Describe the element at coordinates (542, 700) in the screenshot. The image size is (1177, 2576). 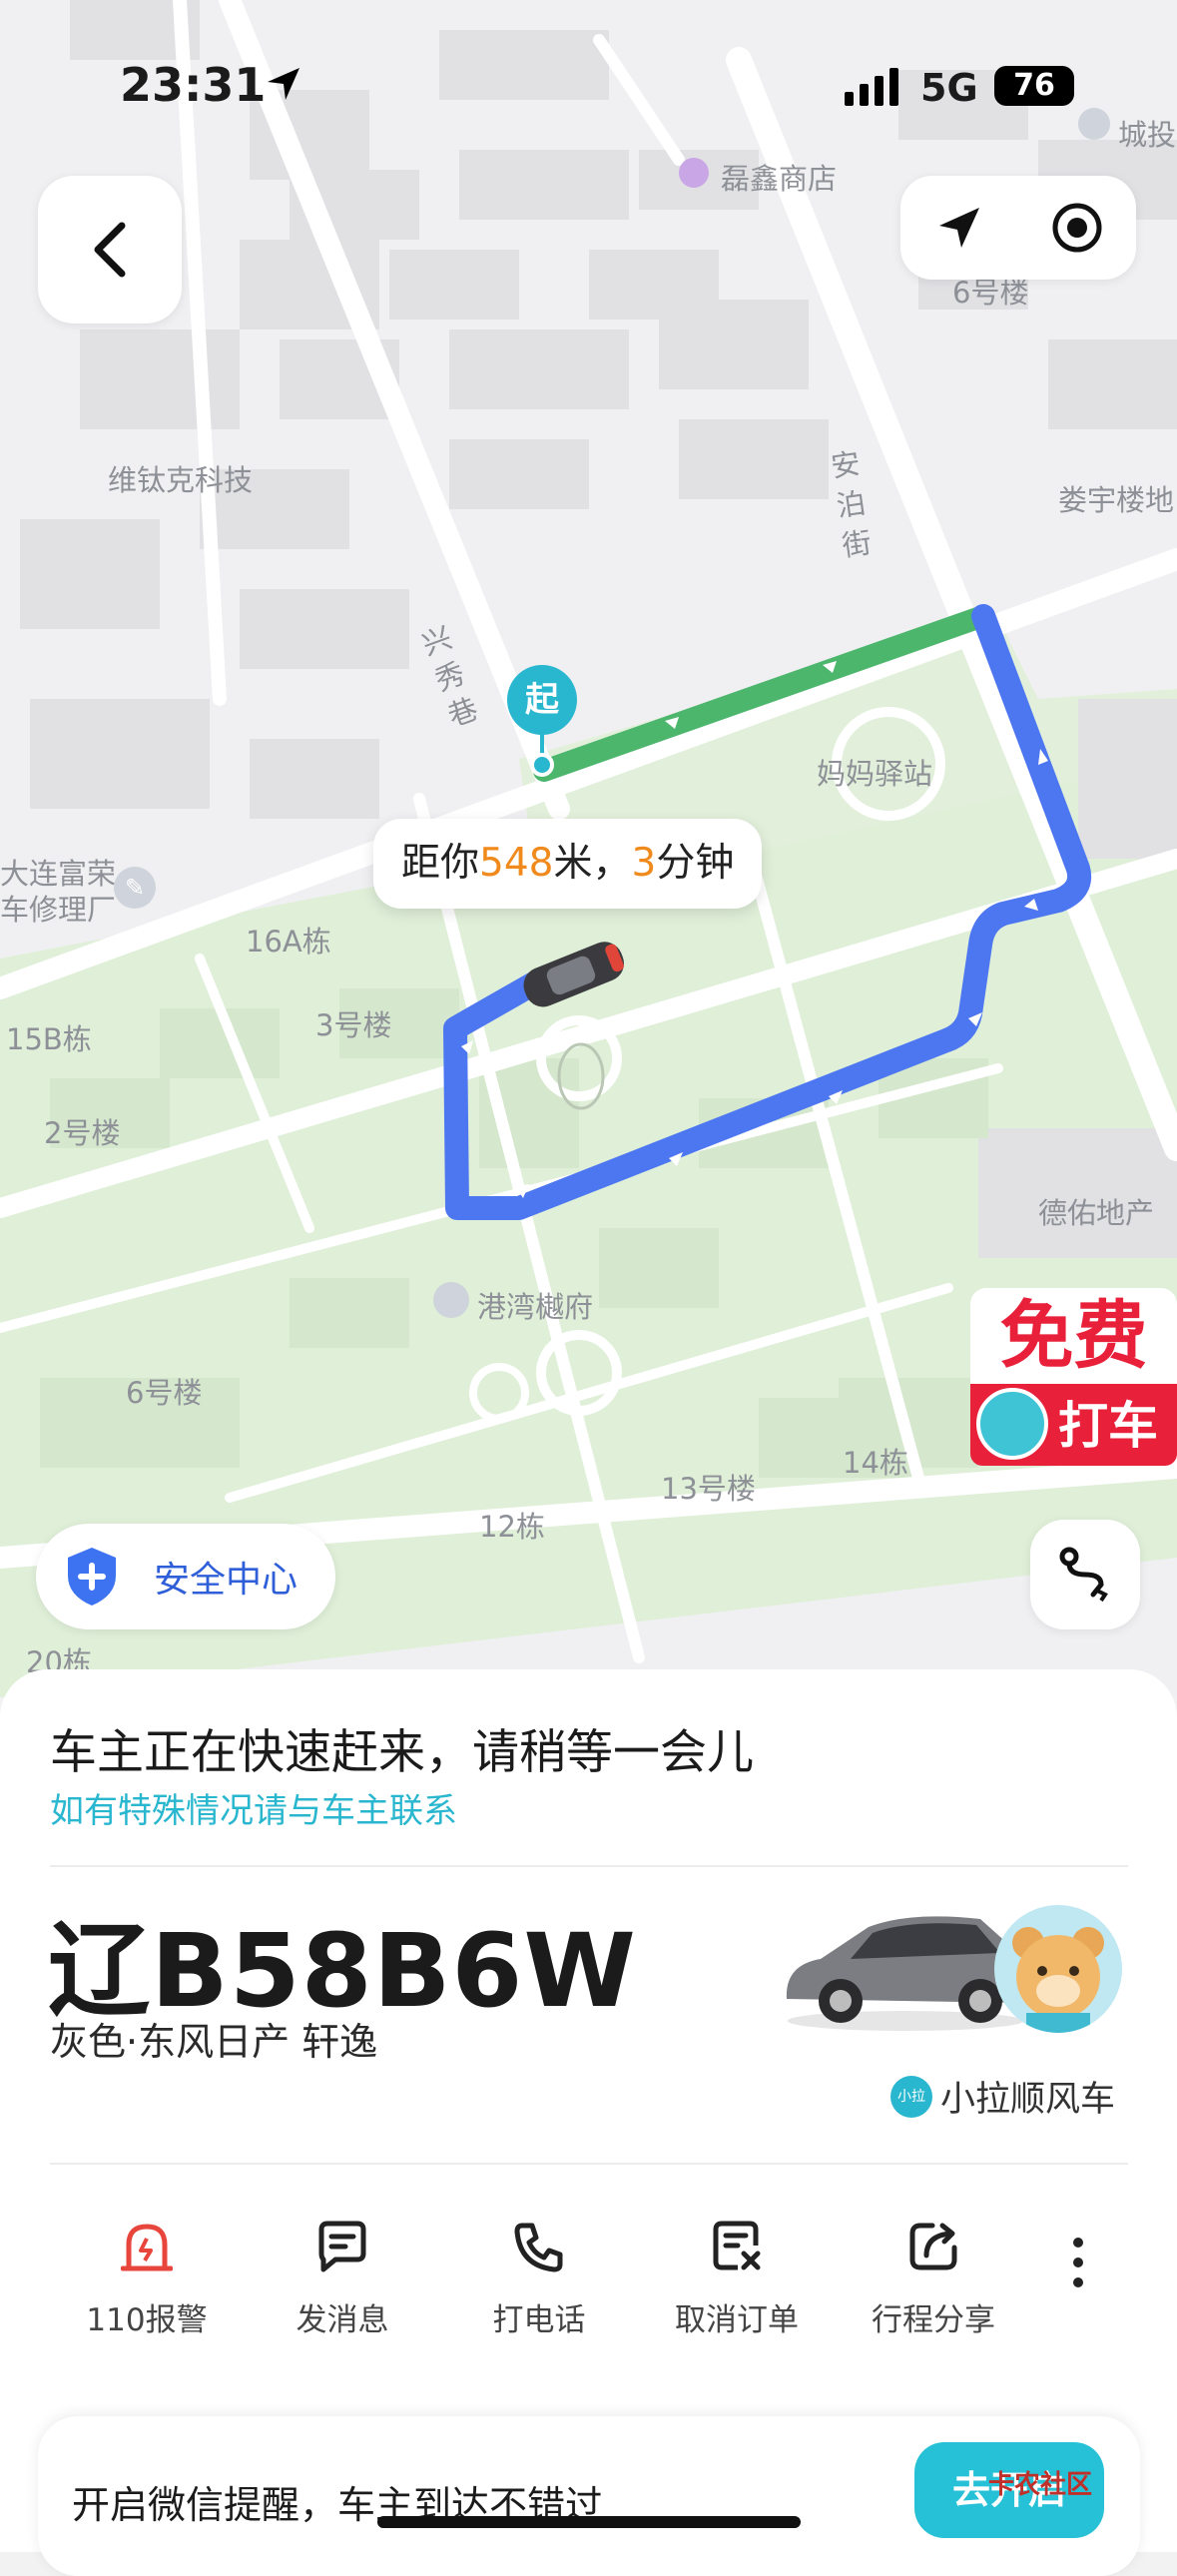
I see `start-marker: 起` at that location.